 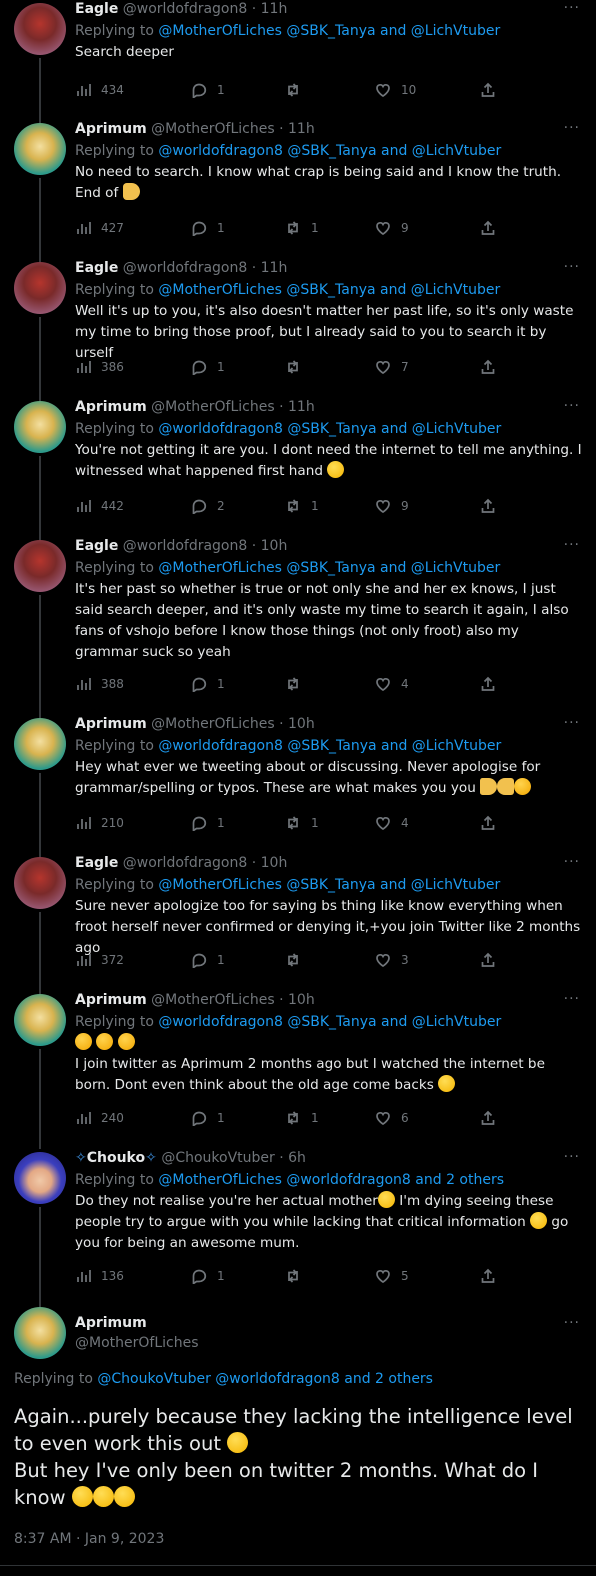 I want to click on like-button: 6, so click(x=392, y=1118).